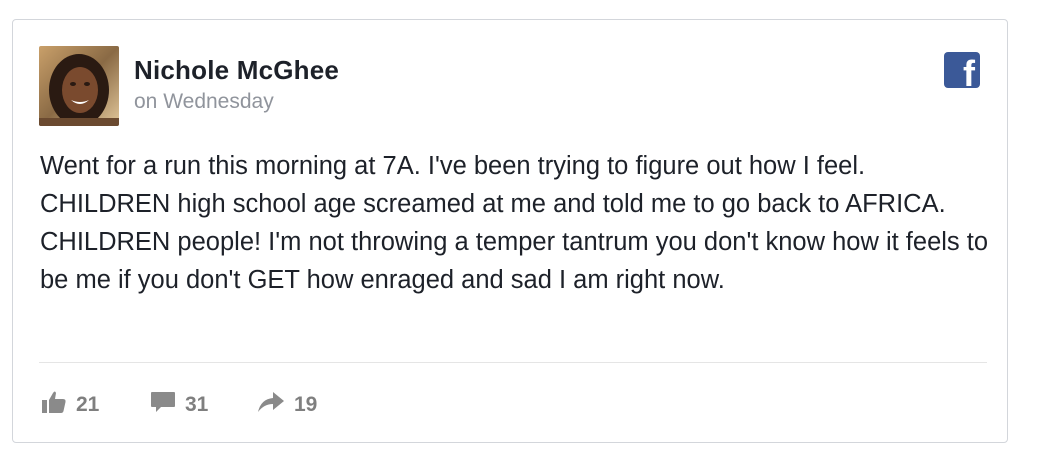 Image resolution: width=1040 pixels, height=468 pixels. Describe the element at coordinates (969, 73) in the screenshot. I see `facebook-logo-letter: f` at that location.